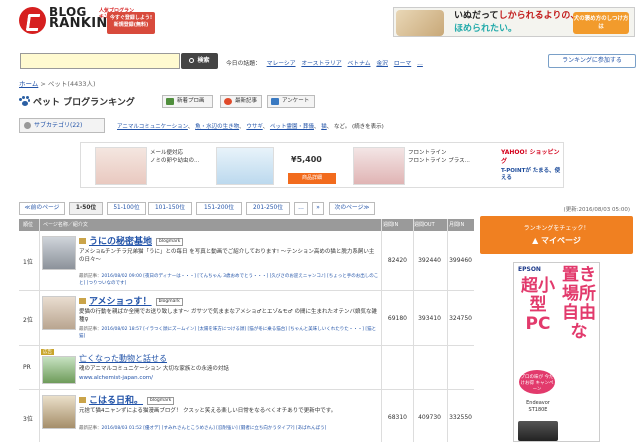  I want to click on product-detail-button: 商品詳細, so click(312, 178).